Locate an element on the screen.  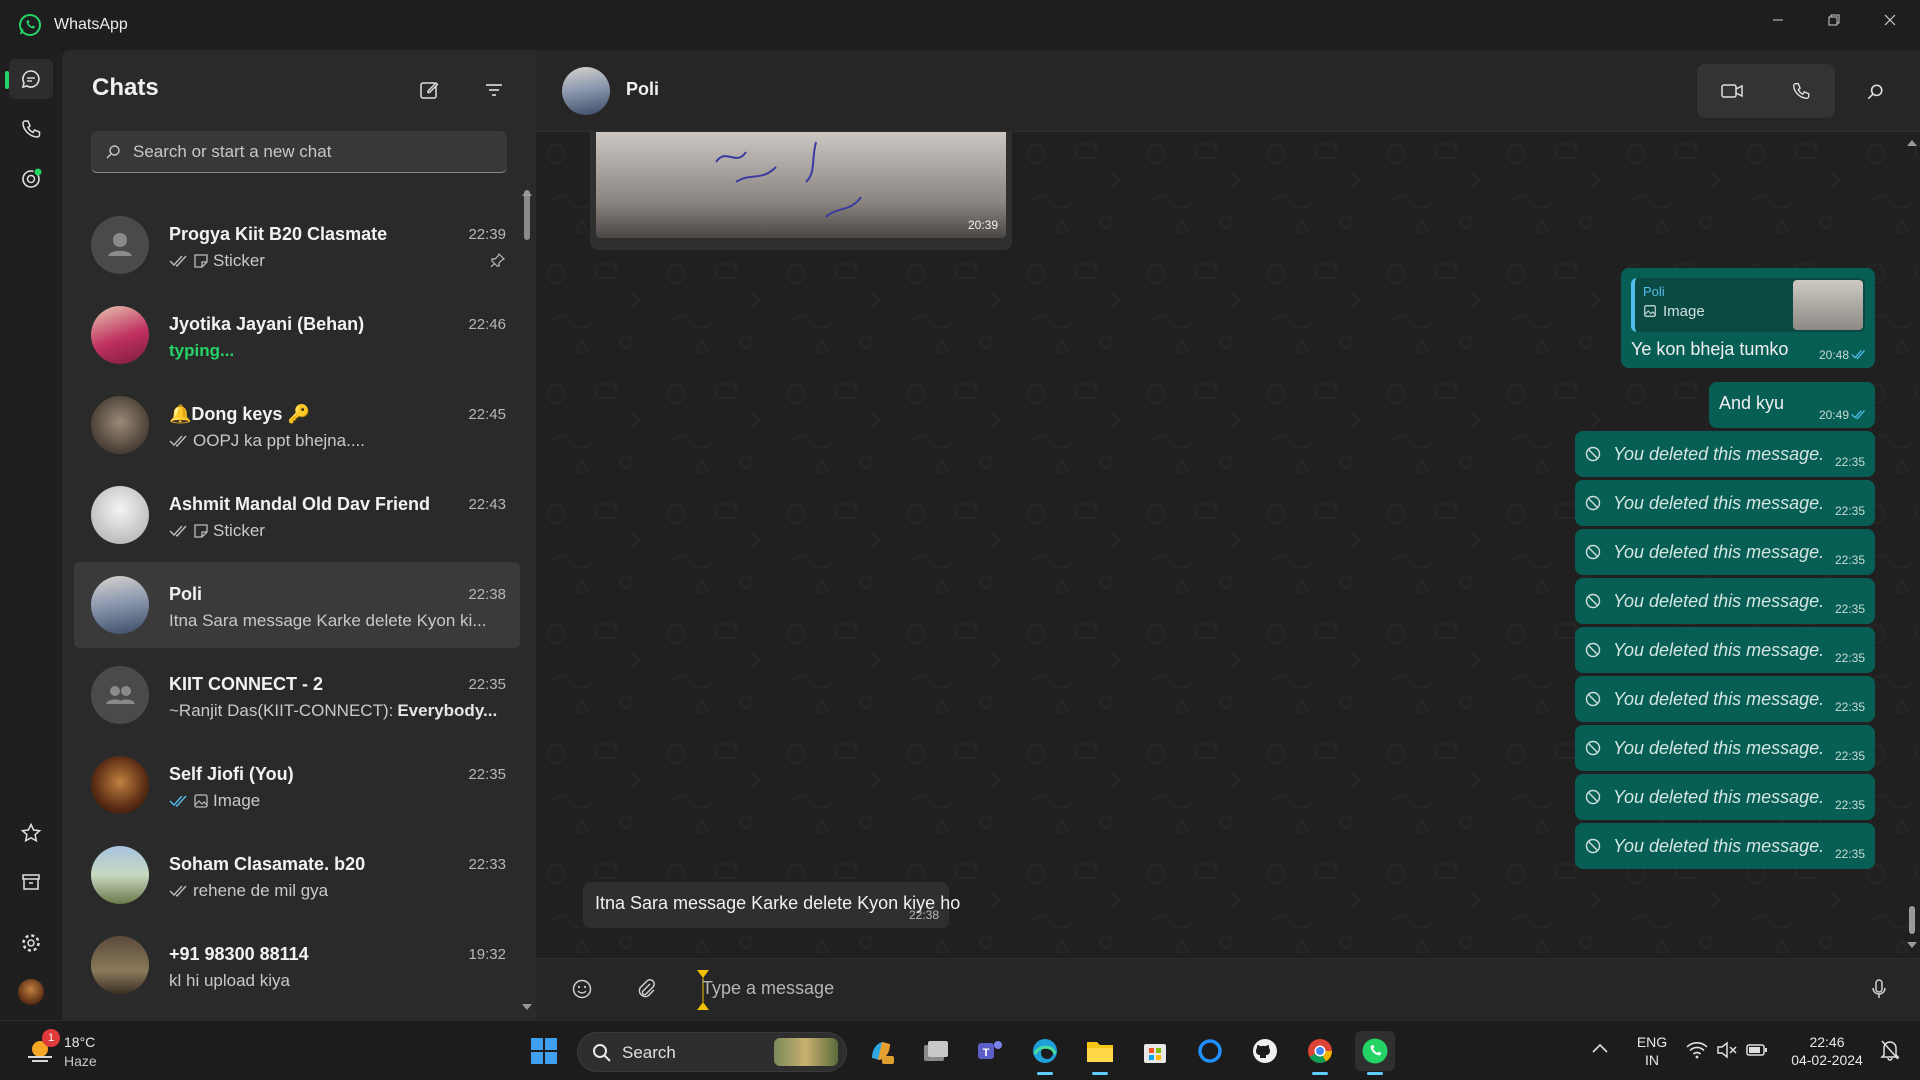
chat-row-self: Self Jiofi (You) 22:35 Image is located at coordinates (297, 785).